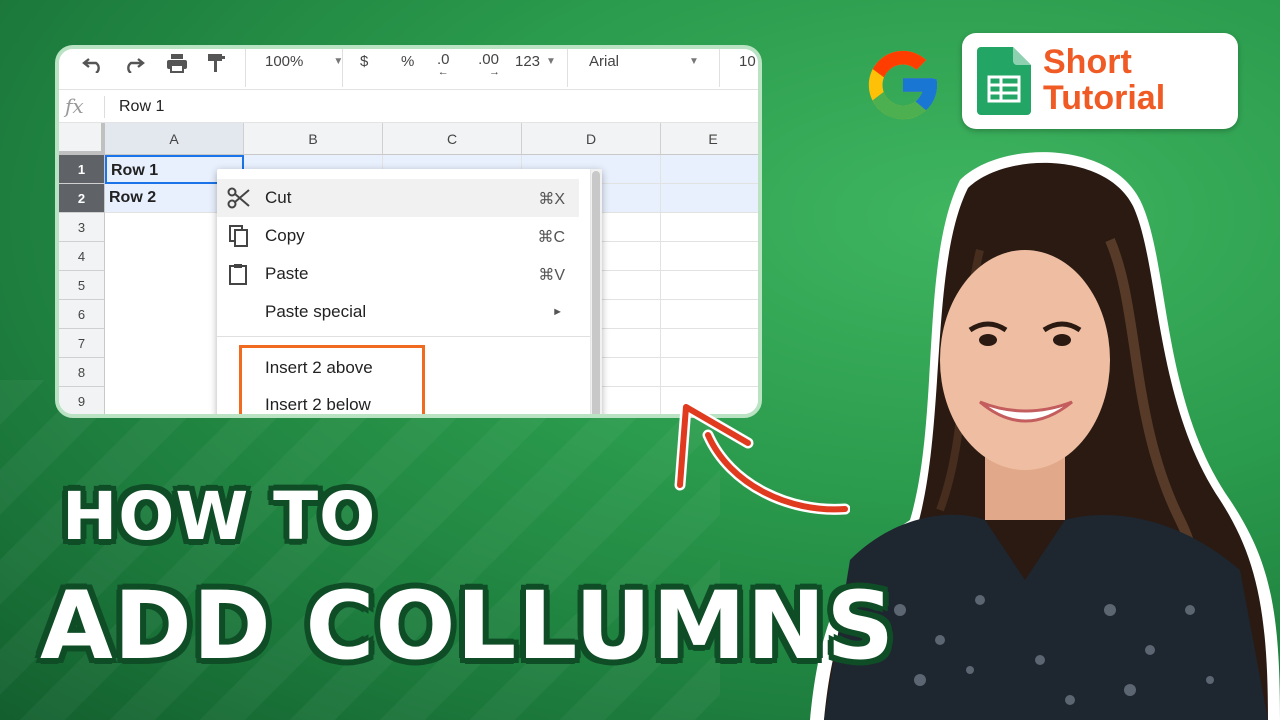  What do you see at coordinates (1104, 98) in the screenshot?
I see `badge-title-line2: Tutorial` at bounding box center [1104, 98].